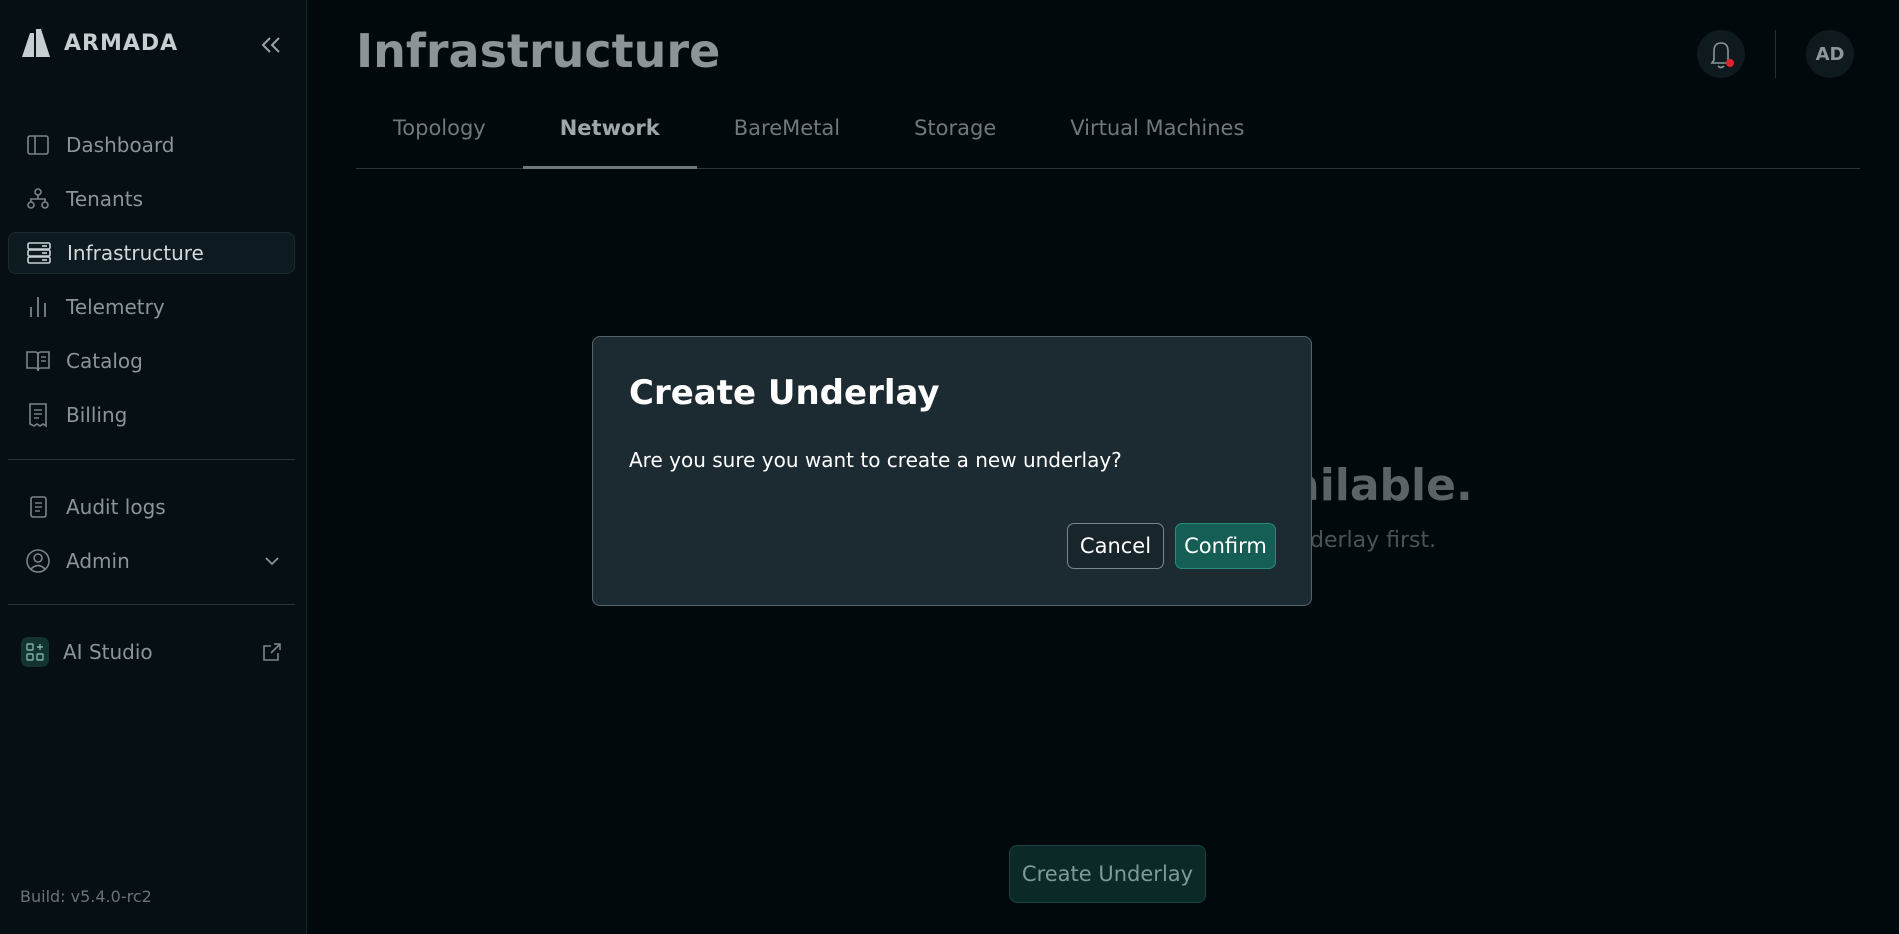 Image resolution: width=1899 pixels, height=934 pixels. Describe the element at coordinates (784, 393) in the screenshot. I see `dialog-title: Create Underlay` at that location.